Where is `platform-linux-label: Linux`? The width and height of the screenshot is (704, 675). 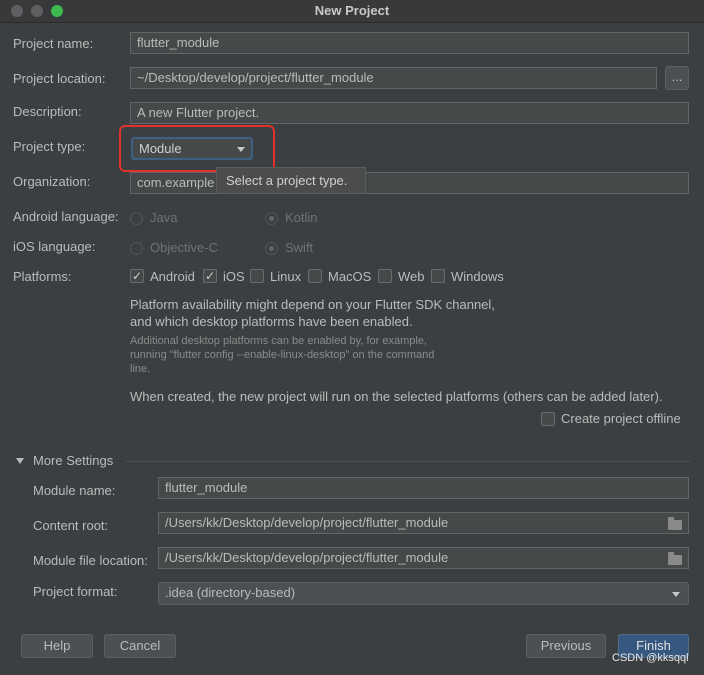
platform-linux-label: Linux is located at coordinates (286, 276).